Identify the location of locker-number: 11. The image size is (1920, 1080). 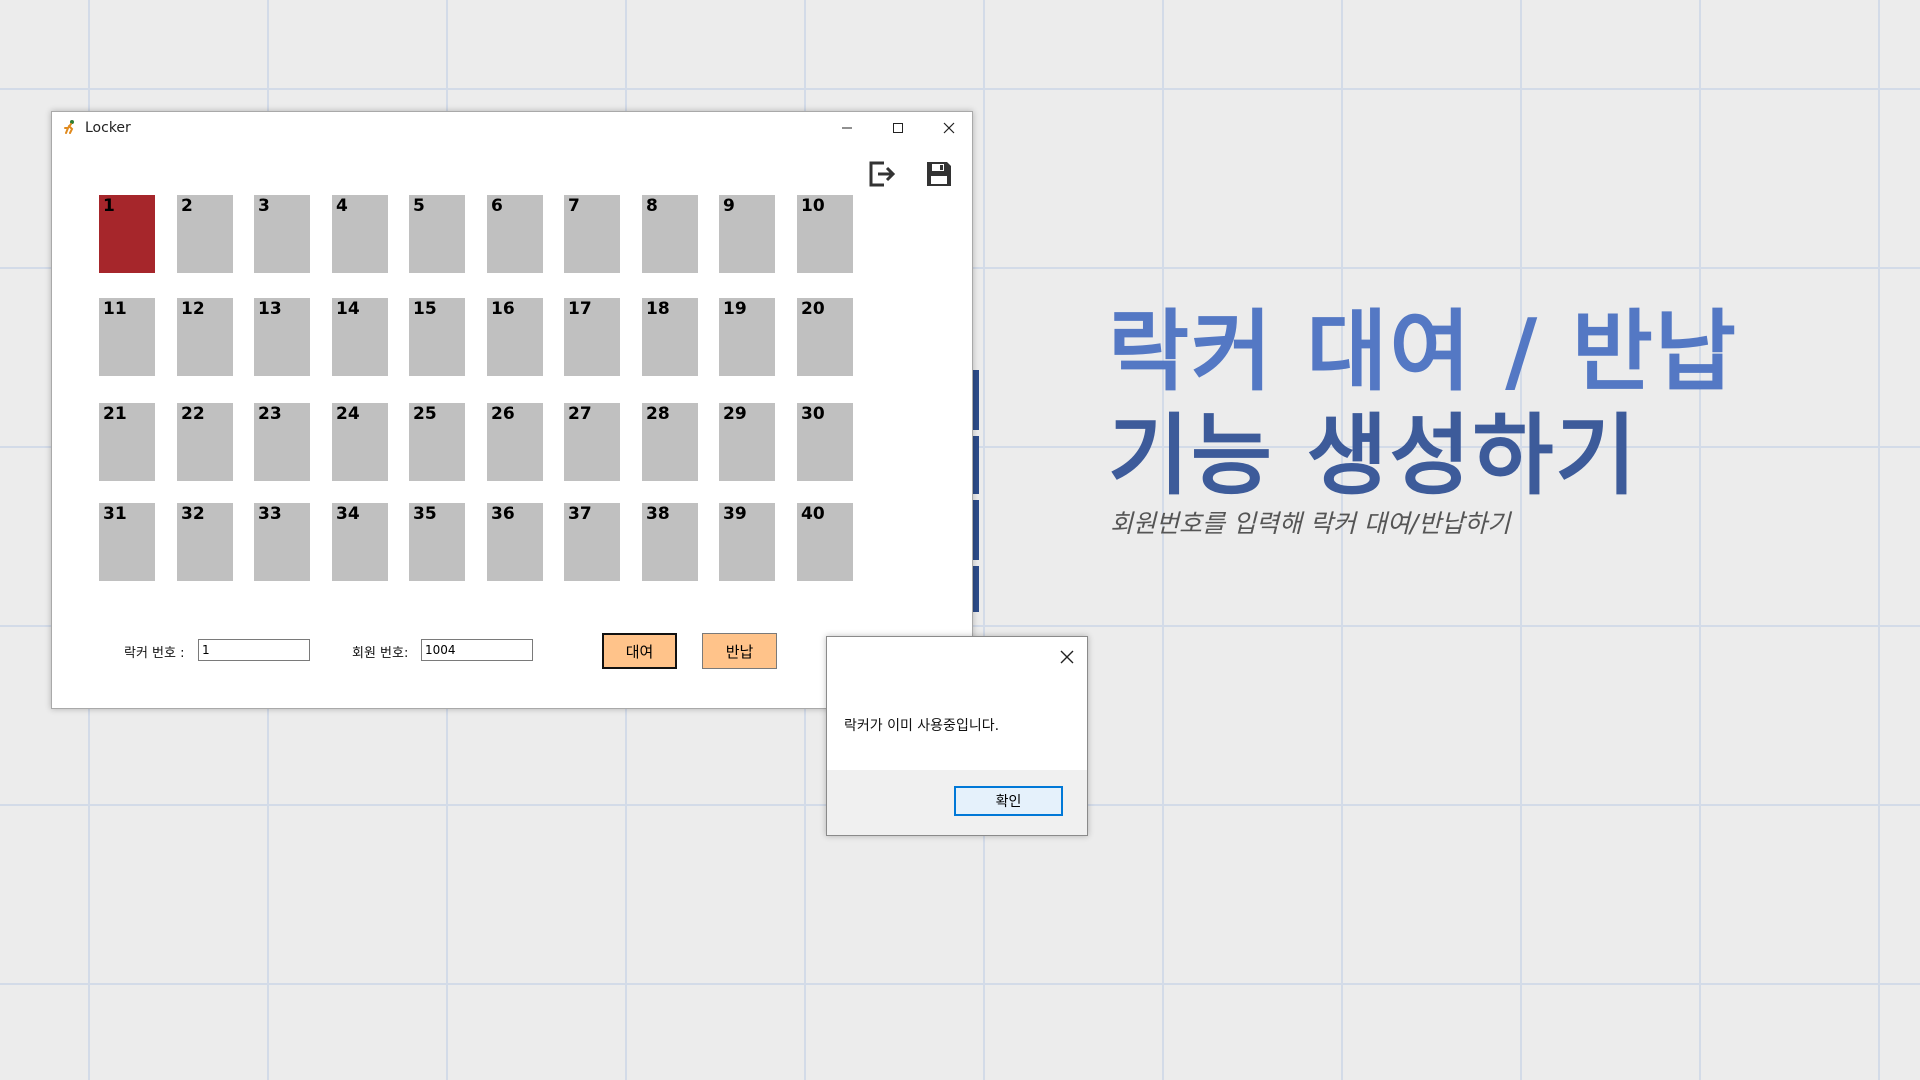
(115, 309).